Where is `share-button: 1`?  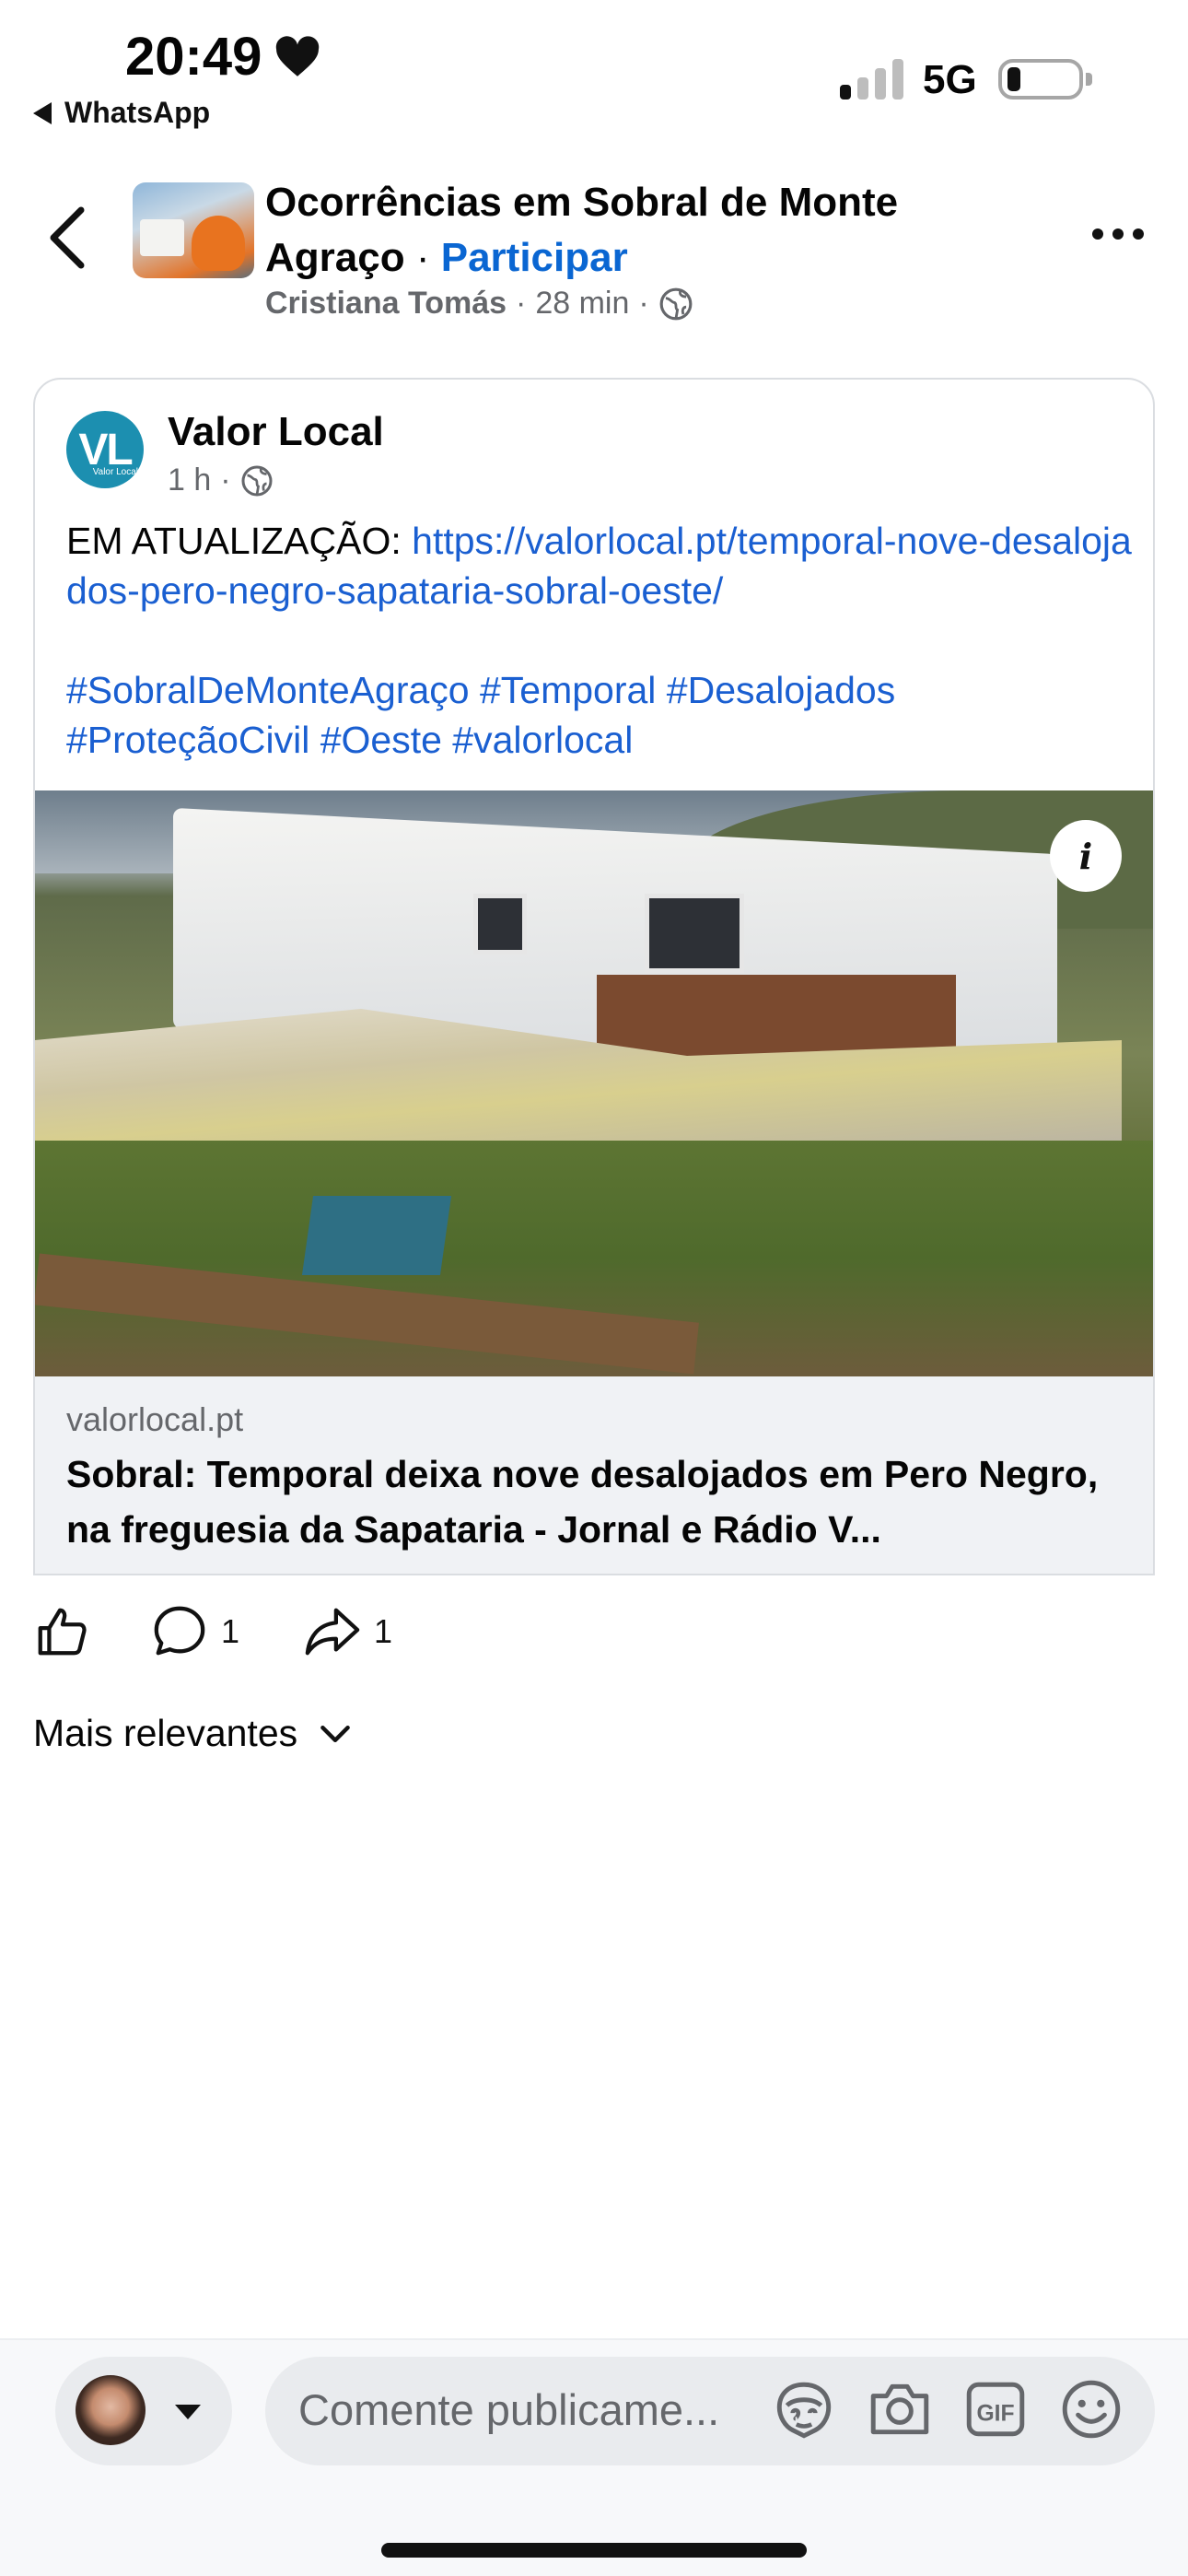 share-button: 1 is located at coordinates (348, 1631).